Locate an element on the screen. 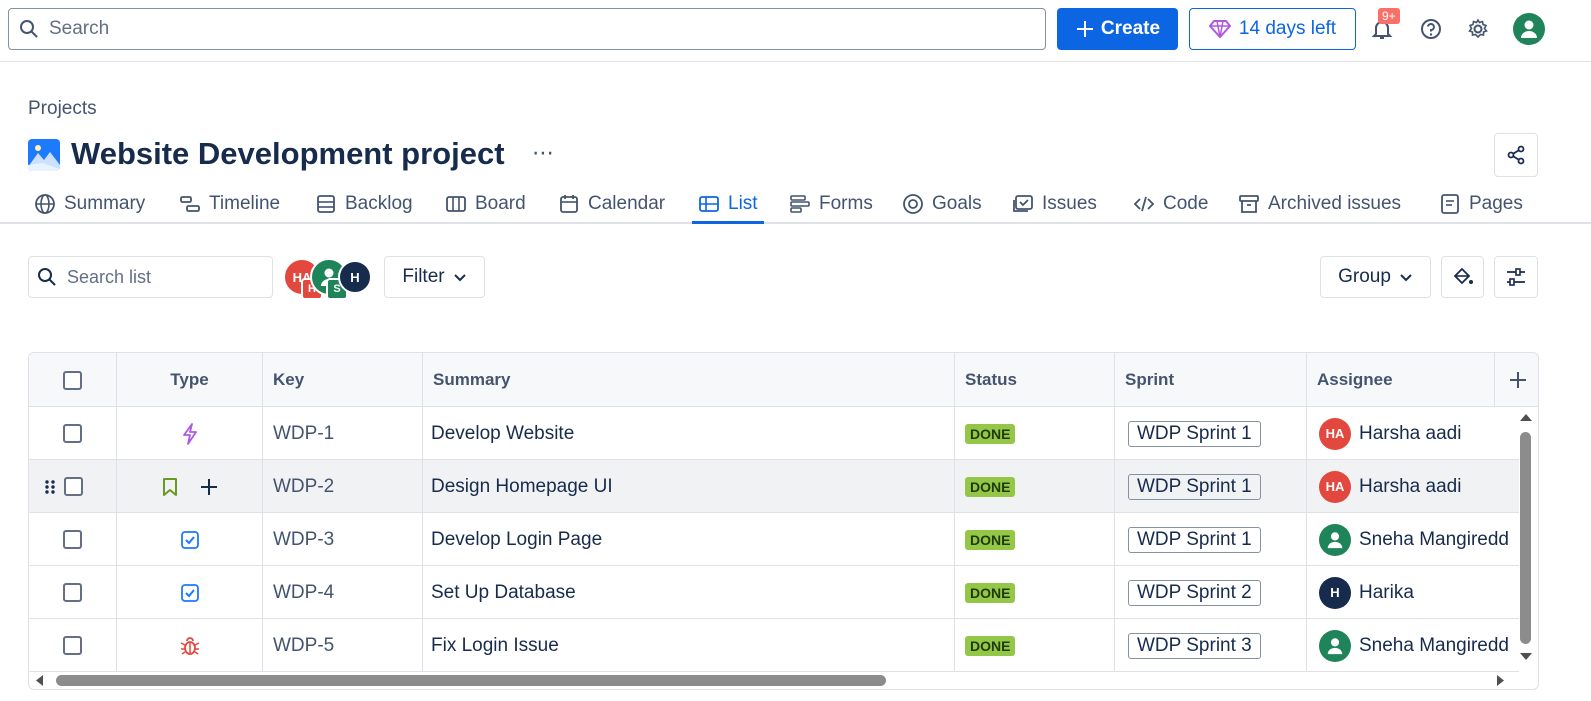  add-column-button is located at coordinates (1516, 380).